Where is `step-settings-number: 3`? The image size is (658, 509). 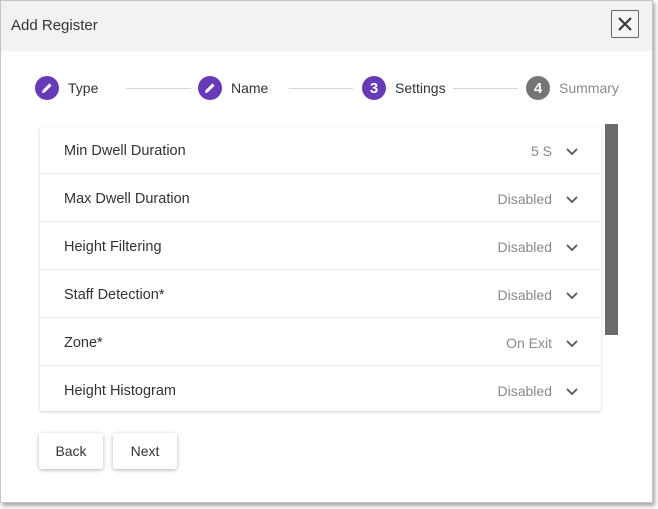 step-settings-number: 3 is located at coordinates (374, 88).